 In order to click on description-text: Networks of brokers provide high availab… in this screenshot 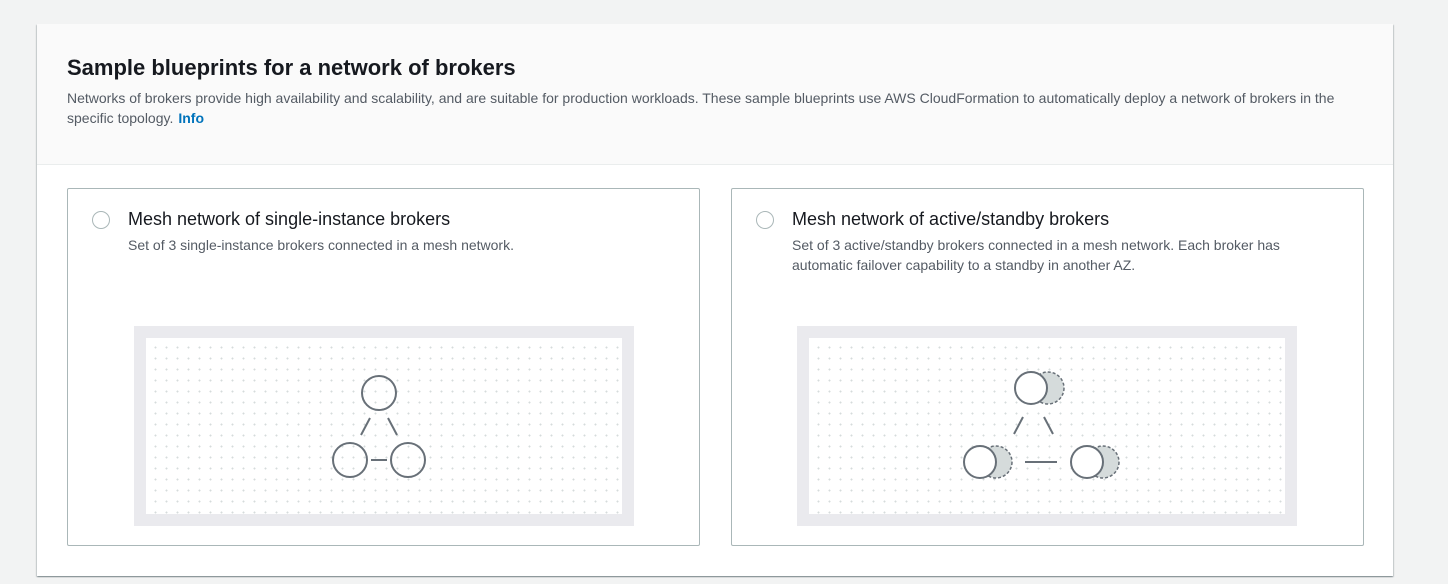, I will do `click(701, 108)`.